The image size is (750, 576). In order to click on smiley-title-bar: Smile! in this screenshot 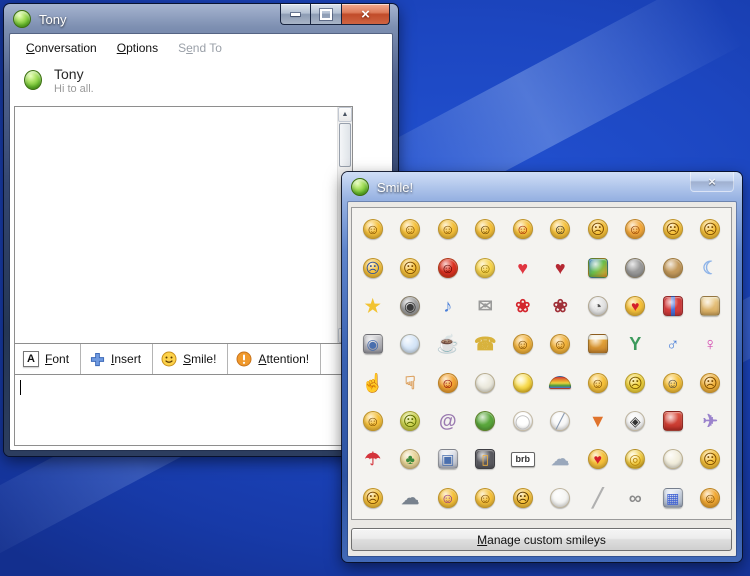, I will do `click(542, 187)`.